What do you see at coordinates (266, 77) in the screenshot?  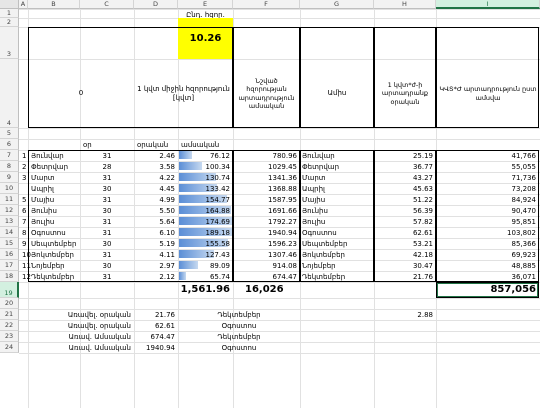 I see `header-box-f` at bounding box center [266, 77].